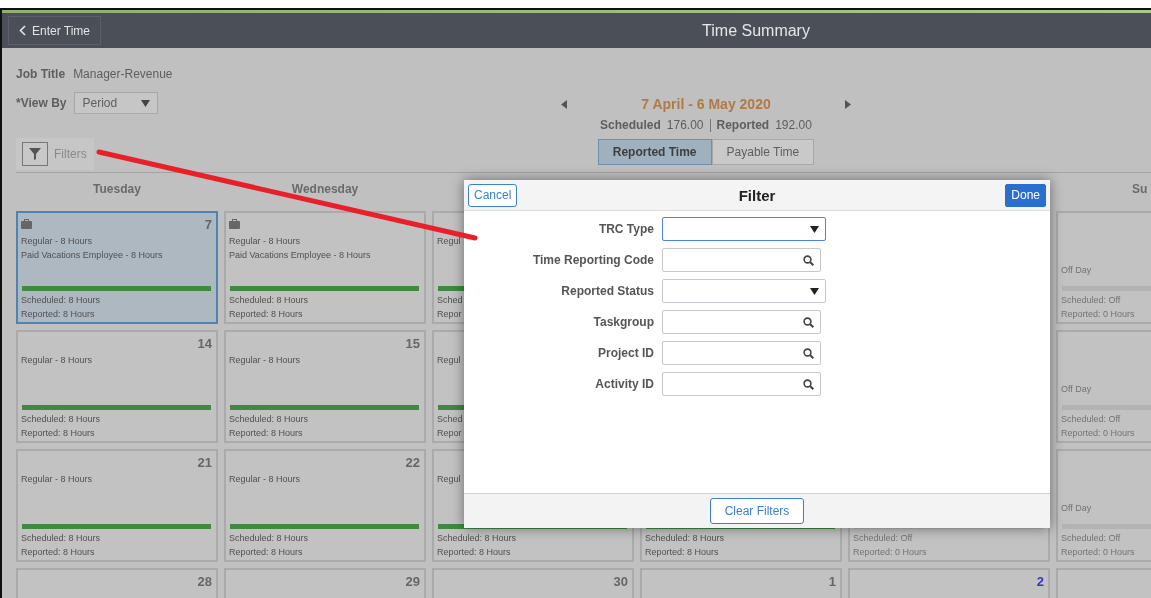  Describe the element at coordinates (493, 195) in the screenshot. I see `cancel-button: Cancel` at that location.